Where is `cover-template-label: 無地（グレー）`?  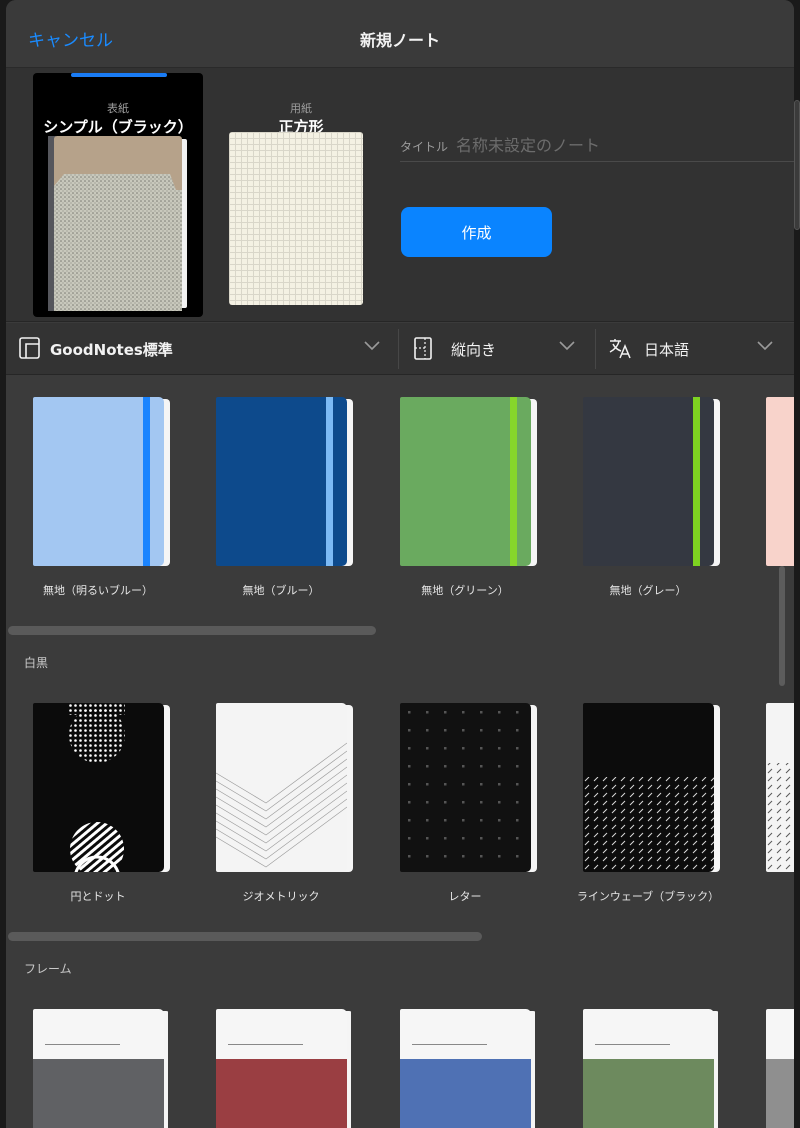
cover-template-label: 無地（グレー） is located at coordinates (648, 590).